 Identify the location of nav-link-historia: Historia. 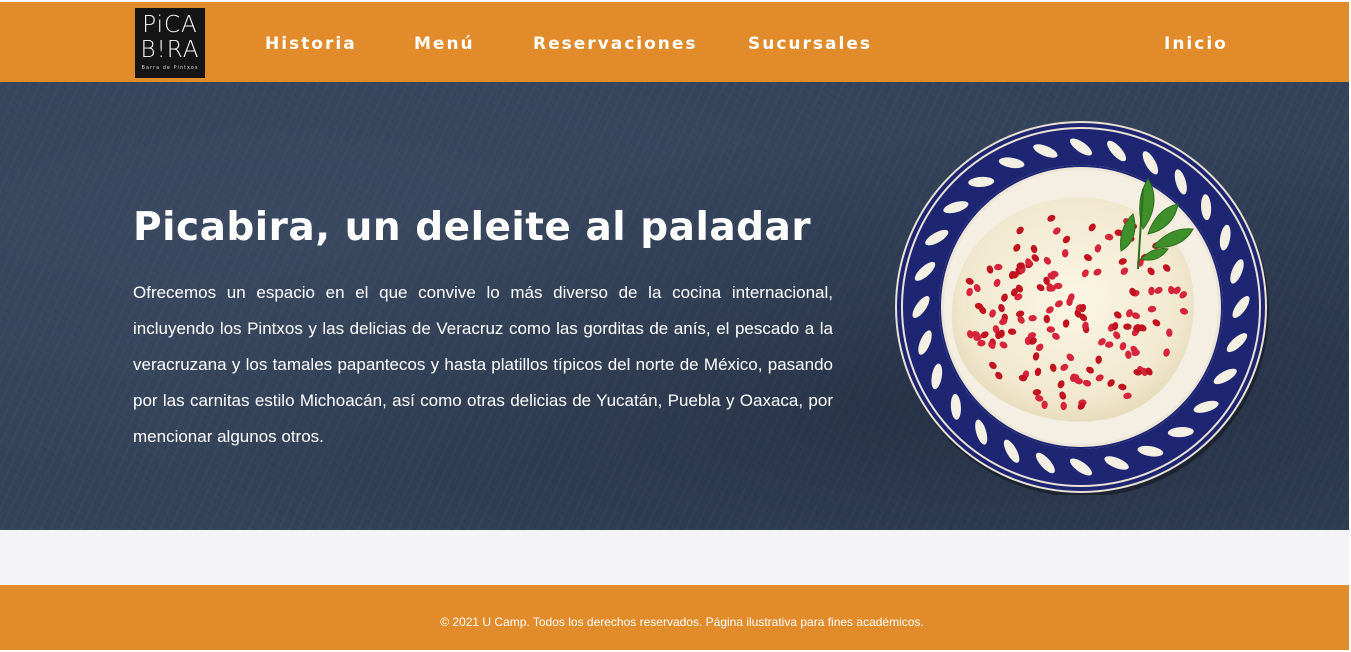
(311, 44).